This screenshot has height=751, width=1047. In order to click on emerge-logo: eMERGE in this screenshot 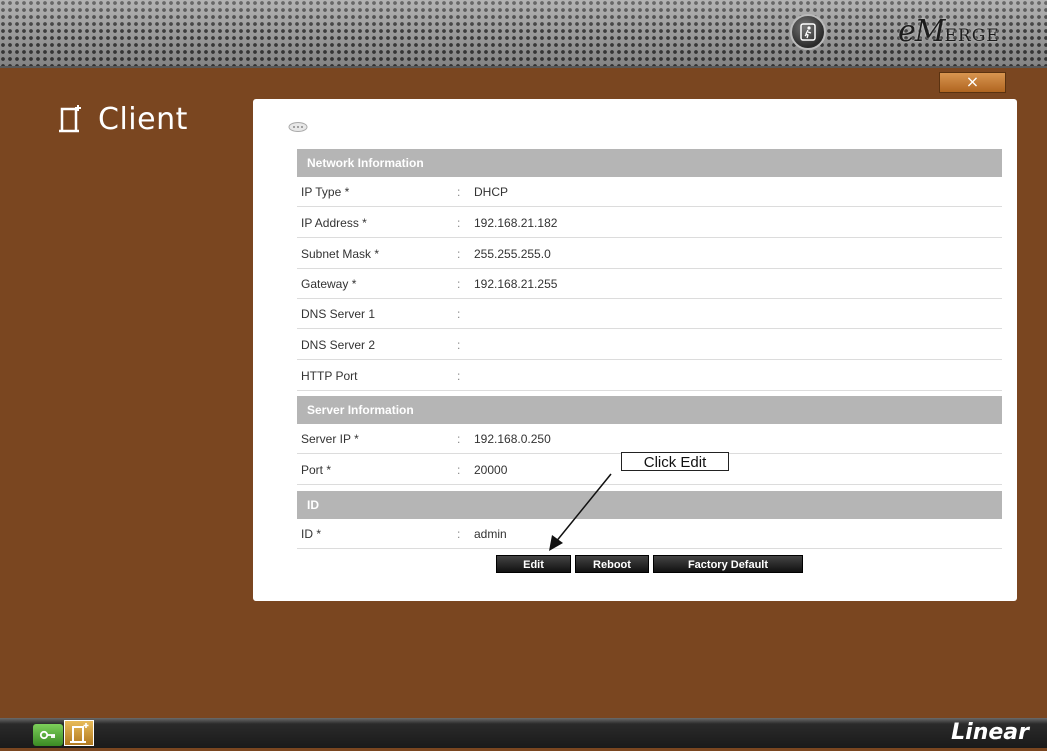, I will do `click(949, 31)`.